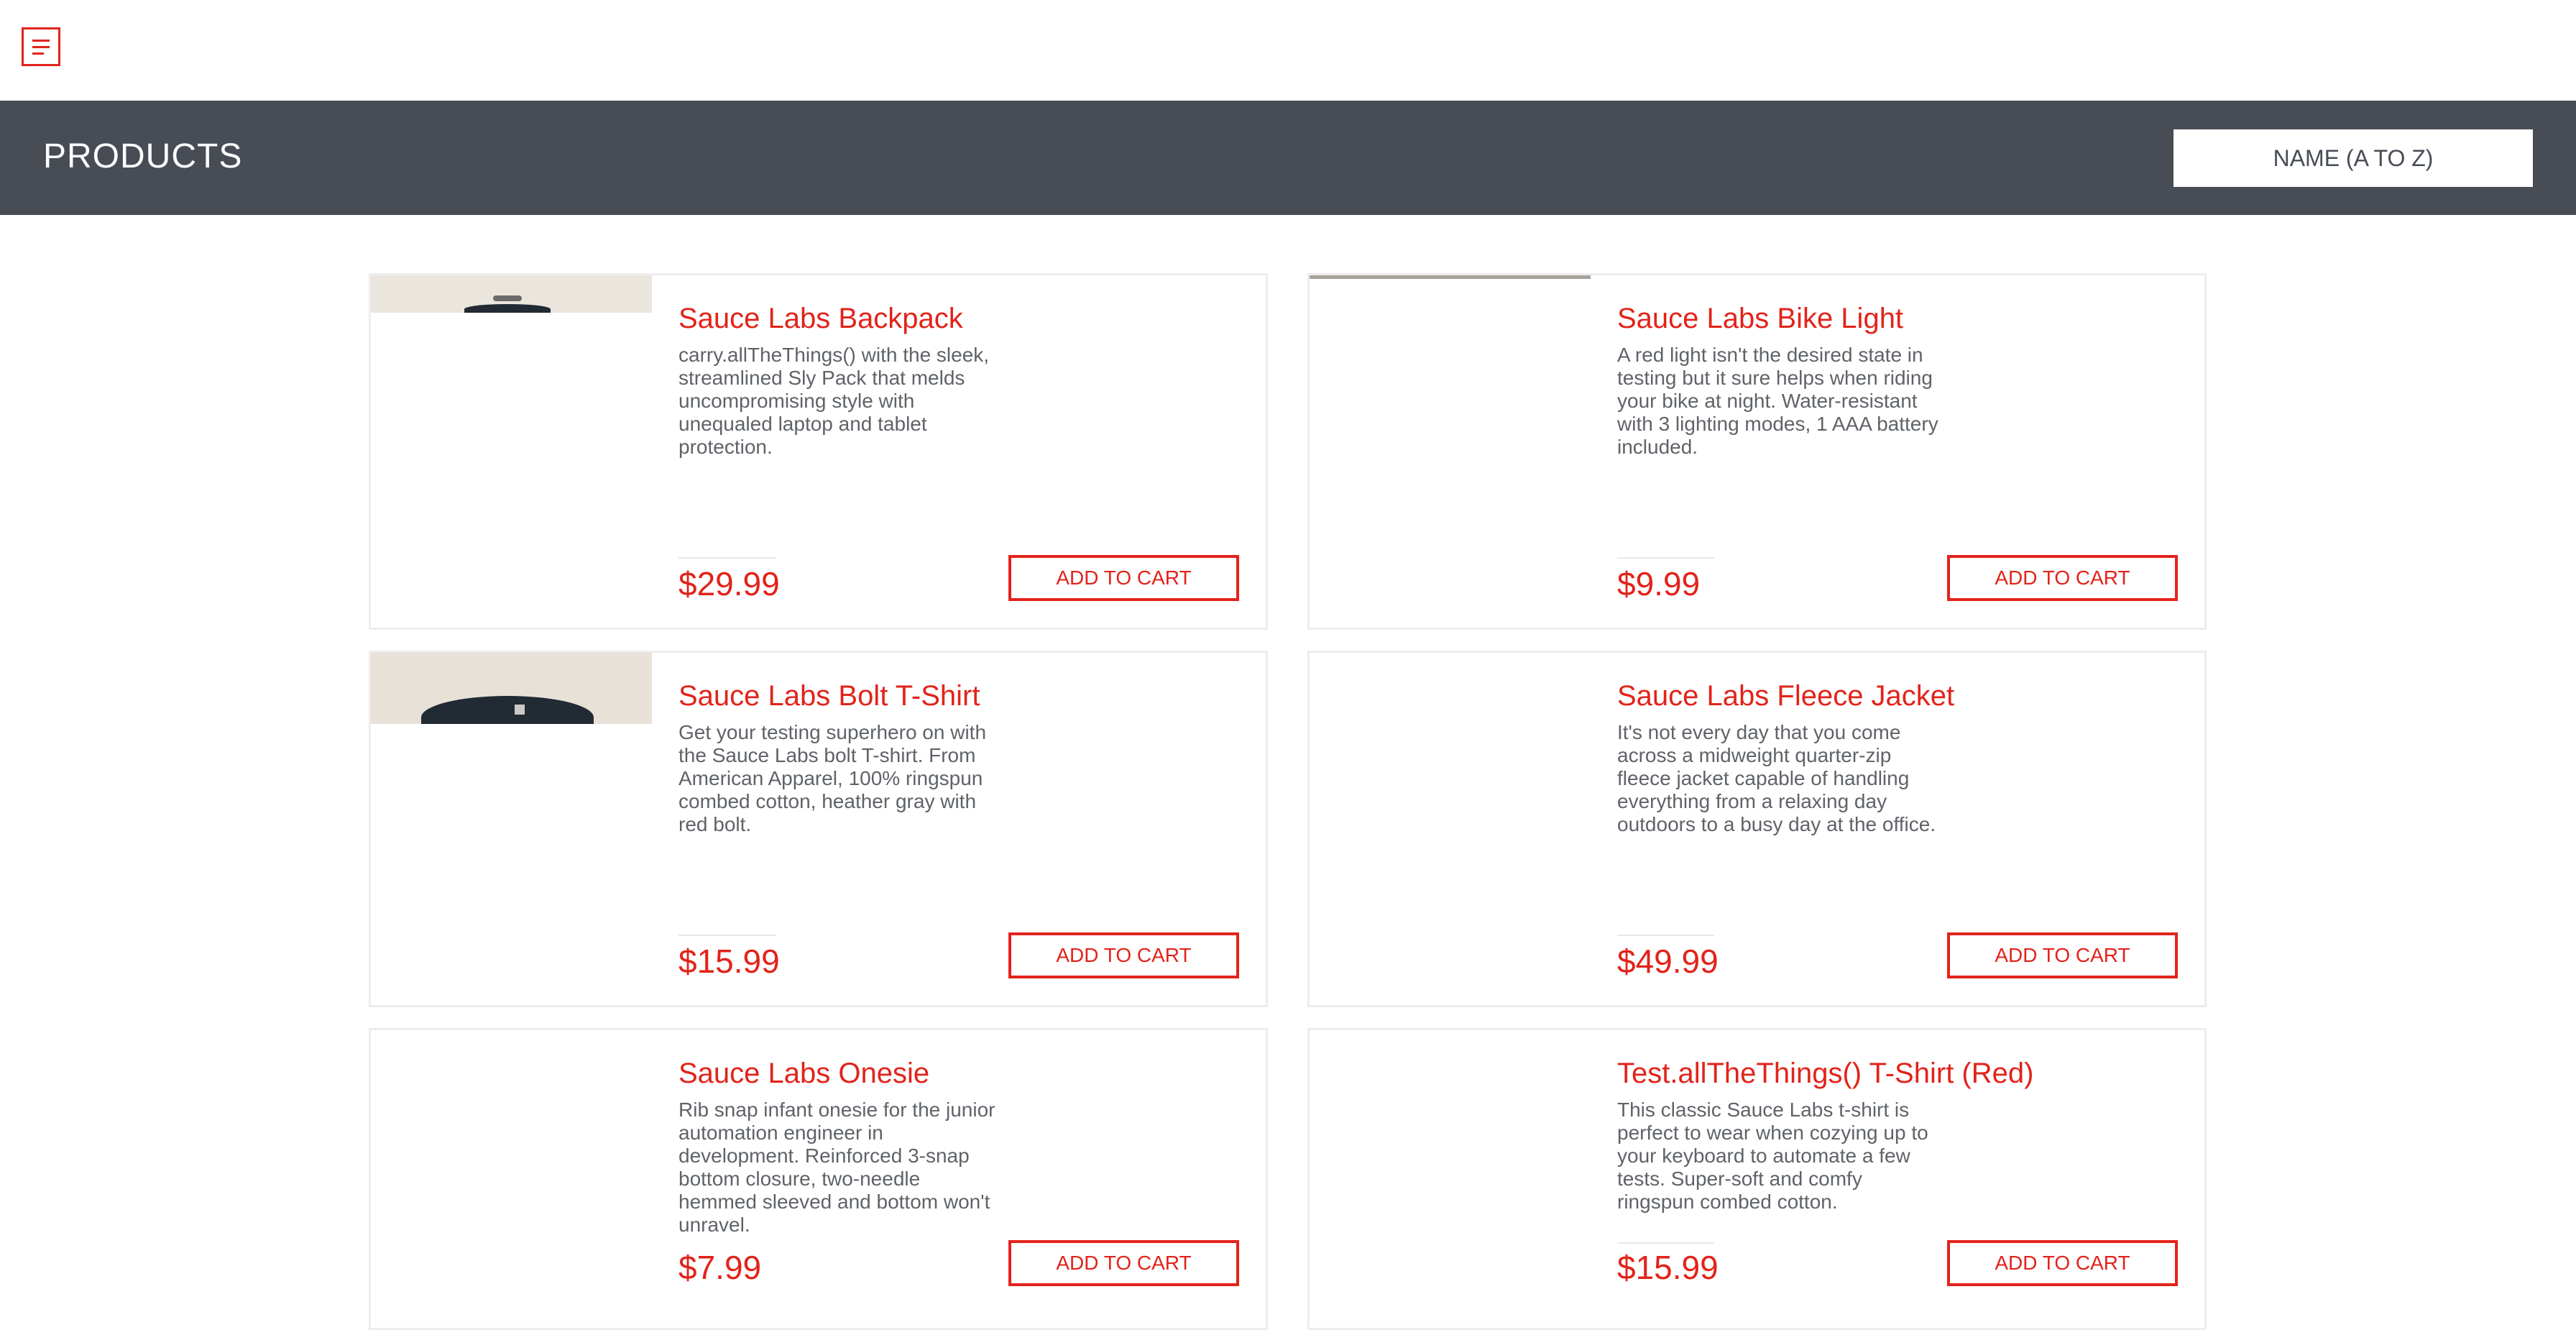  What do you see at coordinates (1288, 50) in the screenshot?
I see `top-bar` at bounding box center [1288, 50].